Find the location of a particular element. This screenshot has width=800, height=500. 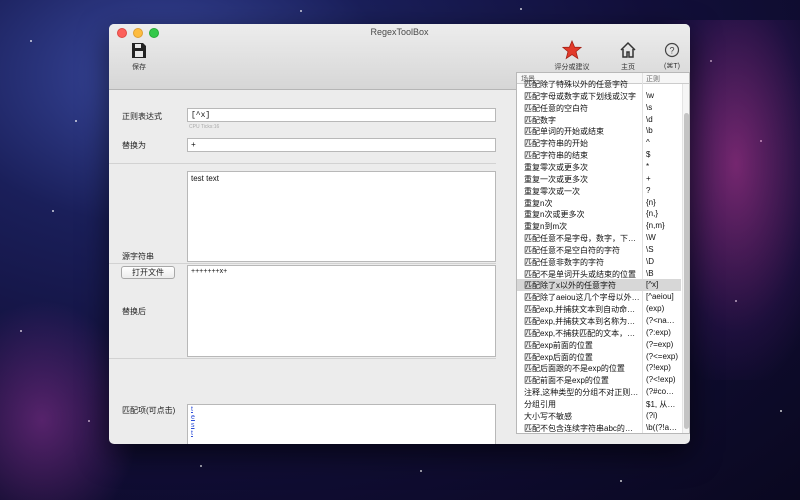

row-scene: 匹配任意的空白符 is located at coordinates (556, 108).